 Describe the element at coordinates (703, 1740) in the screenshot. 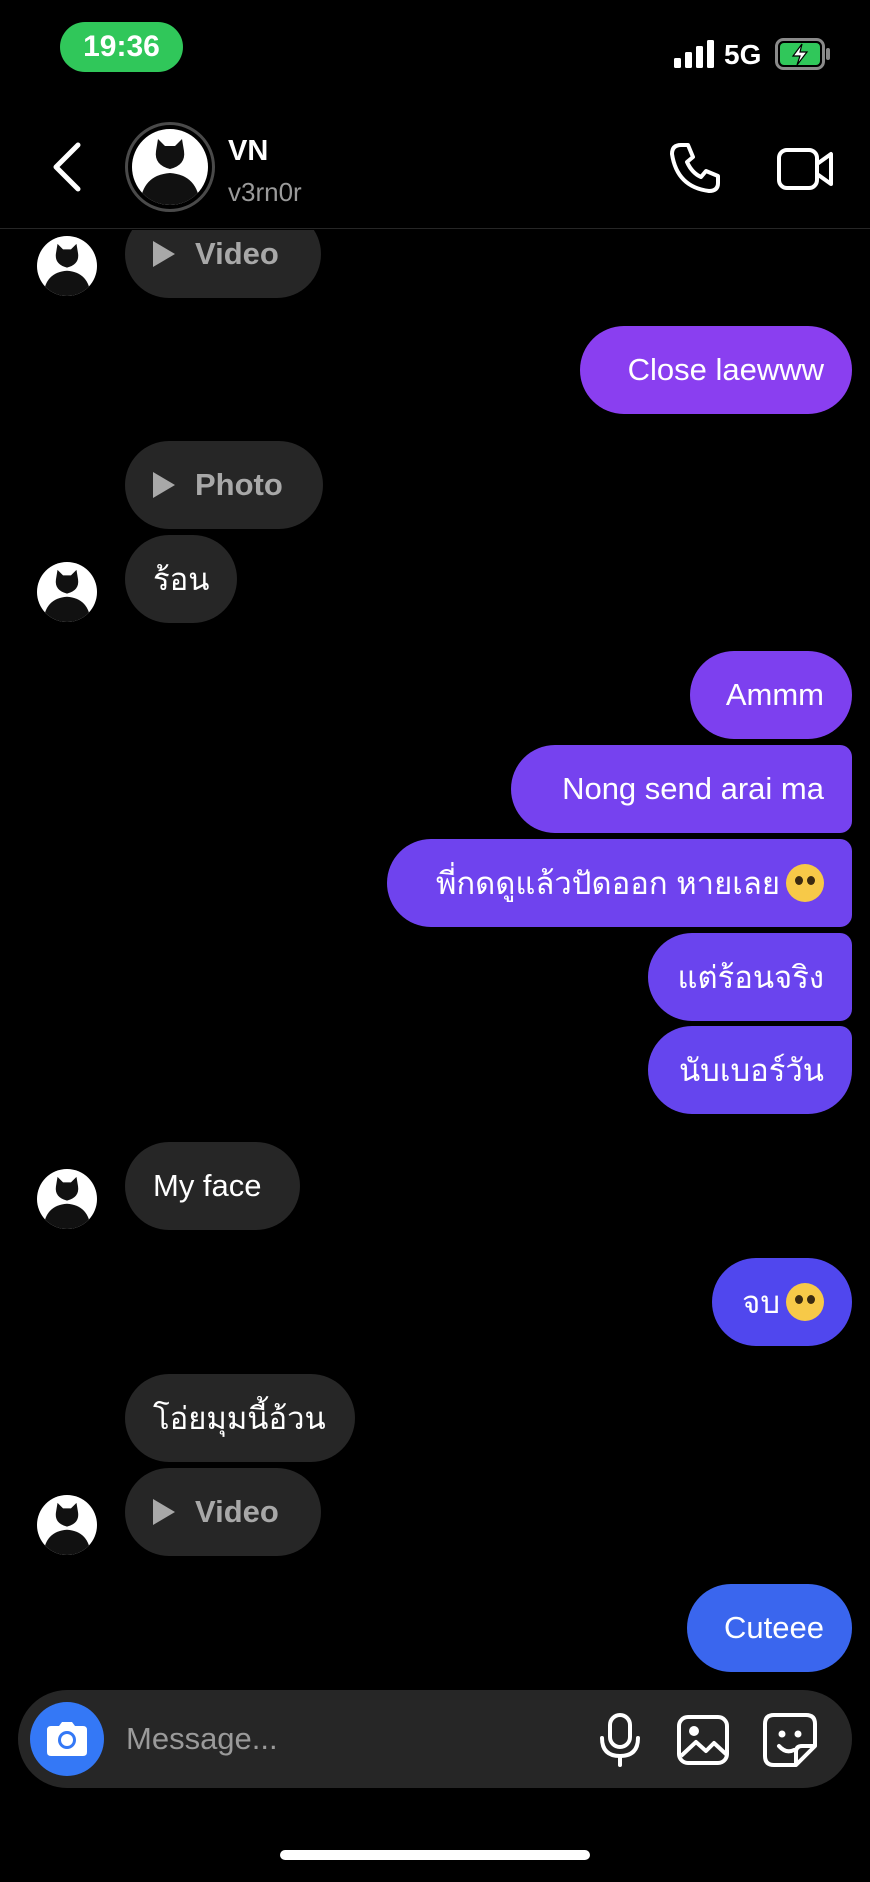

I see `gallery-icon` at that location.